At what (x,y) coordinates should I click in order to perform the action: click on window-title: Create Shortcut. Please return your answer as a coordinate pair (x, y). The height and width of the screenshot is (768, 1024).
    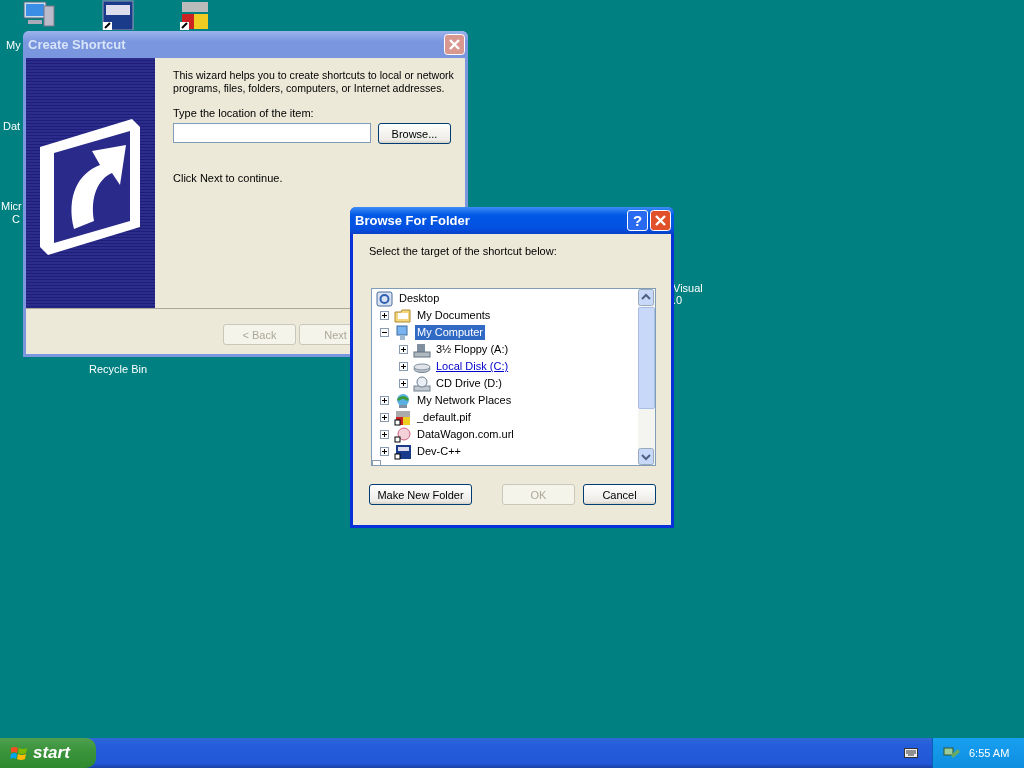
    Looking at the image, I should click on (77, 44).